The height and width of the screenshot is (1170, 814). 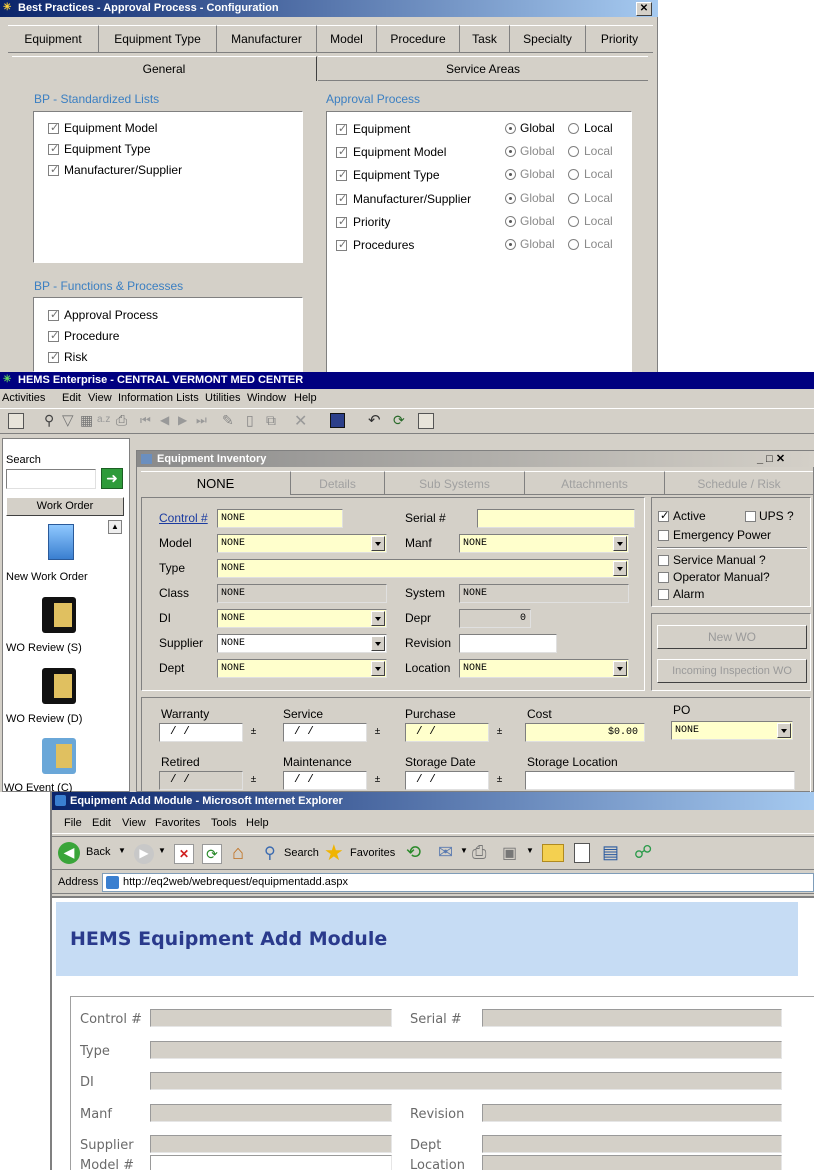 I want to click on tab-manufacturer: Manufacturer, so click(x=267, y=38).